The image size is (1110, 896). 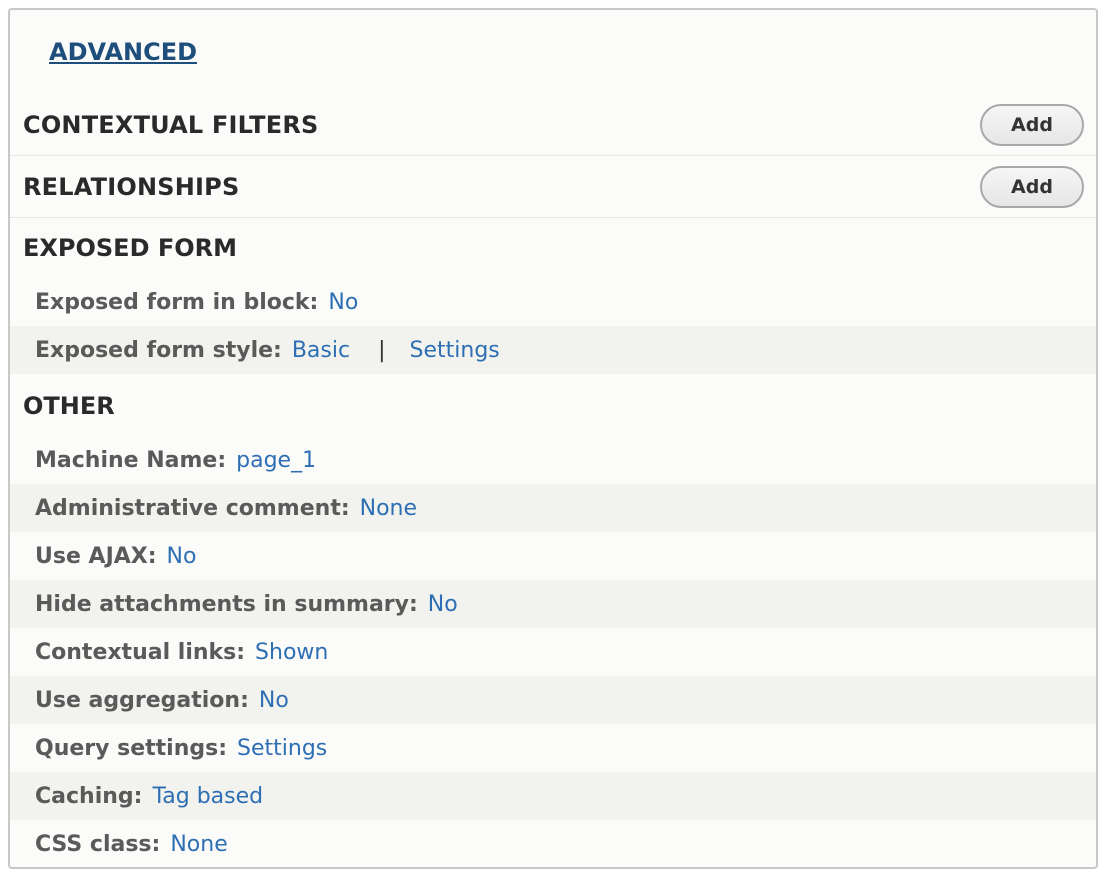 What do you see at coordinates (553, 700) in the screenshot?
I see `use-aggregation-row: Use aggregation: No` at bounding box center [553, 700].